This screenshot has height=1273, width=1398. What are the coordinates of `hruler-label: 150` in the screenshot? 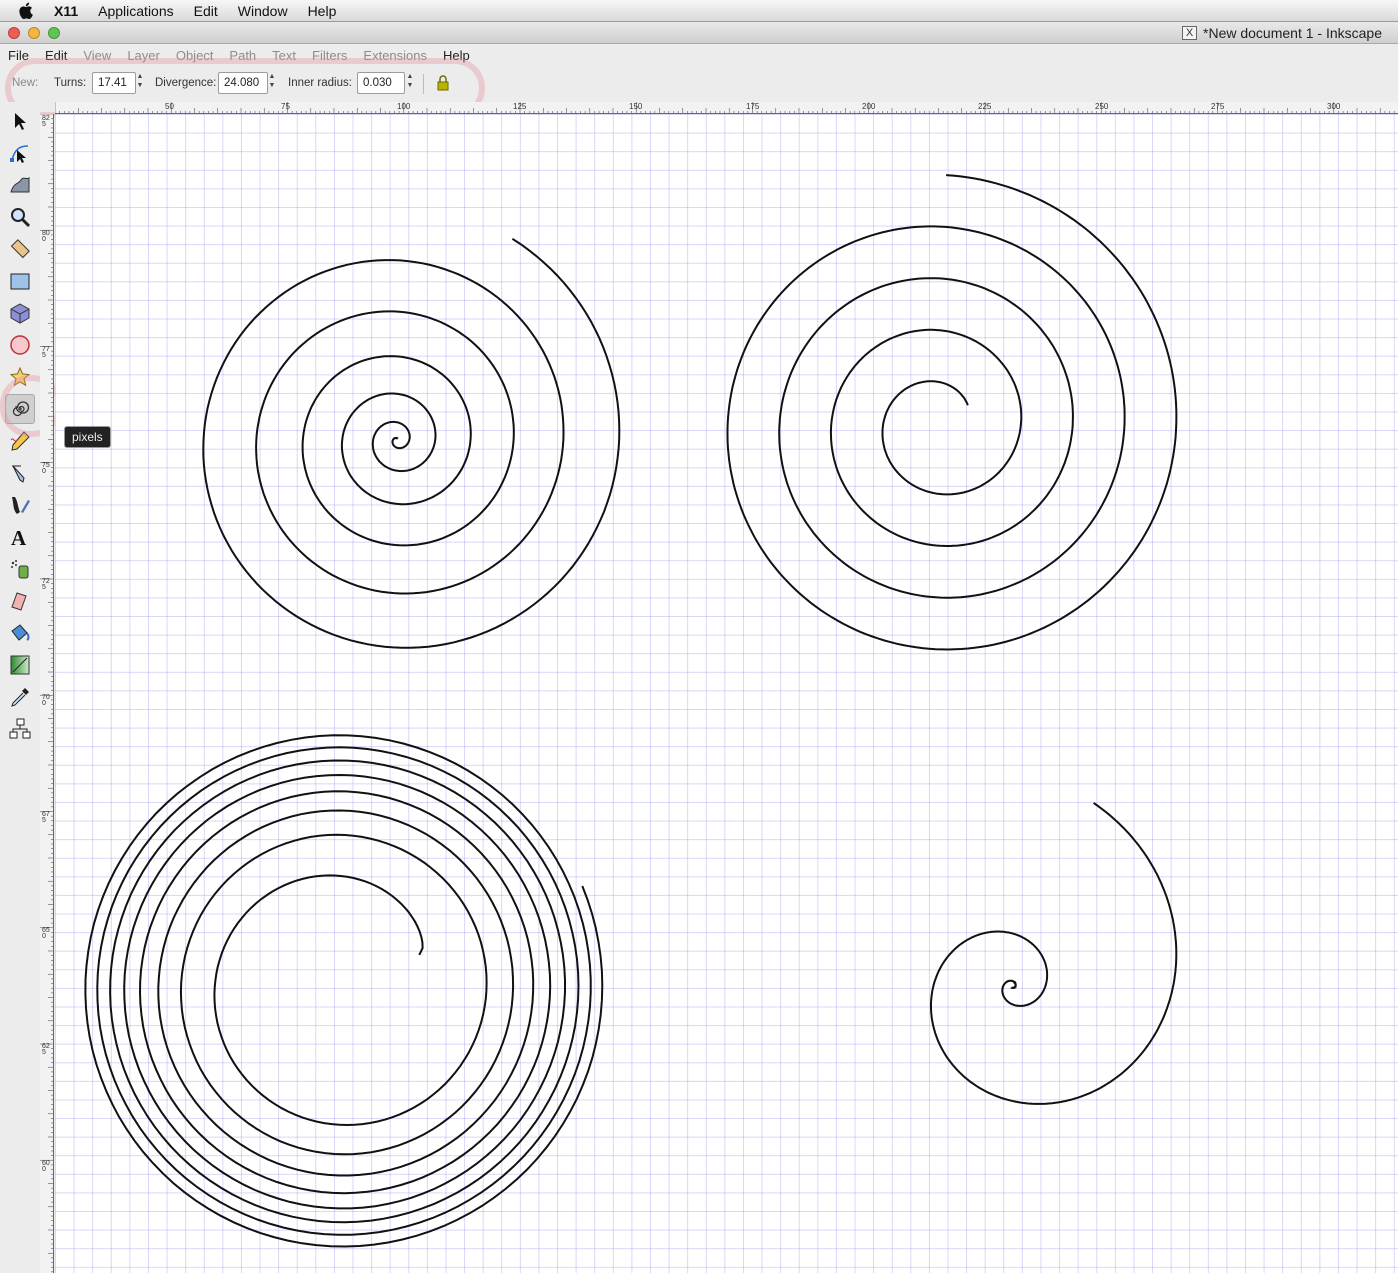 It's located at (636, 106).